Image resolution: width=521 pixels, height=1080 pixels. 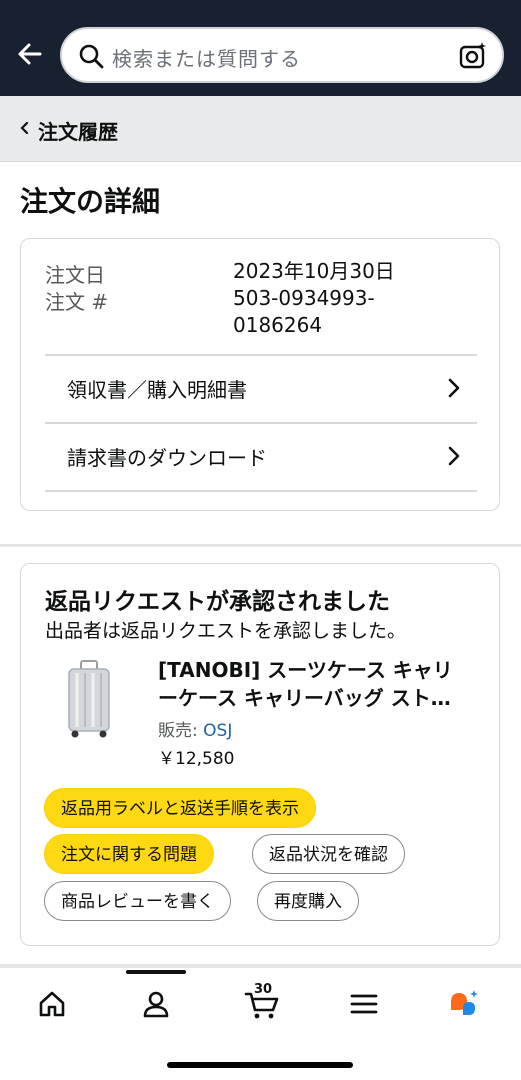 What do you see at coordinates (464, 1004) in the screenshot?
I see `rufus-assistant-icon` at bounding box center [464, 1004].